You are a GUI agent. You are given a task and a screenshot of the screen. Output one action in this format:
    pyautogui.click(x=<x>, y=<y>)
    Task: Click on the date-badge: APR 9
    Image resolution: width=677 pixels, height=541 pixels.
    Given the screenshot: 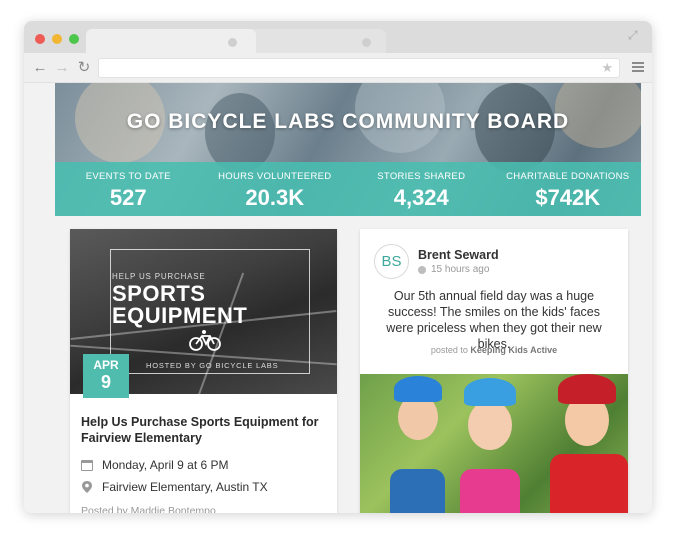 What is the action you would take?
    pyautogui.click(x=106, y=376)
    